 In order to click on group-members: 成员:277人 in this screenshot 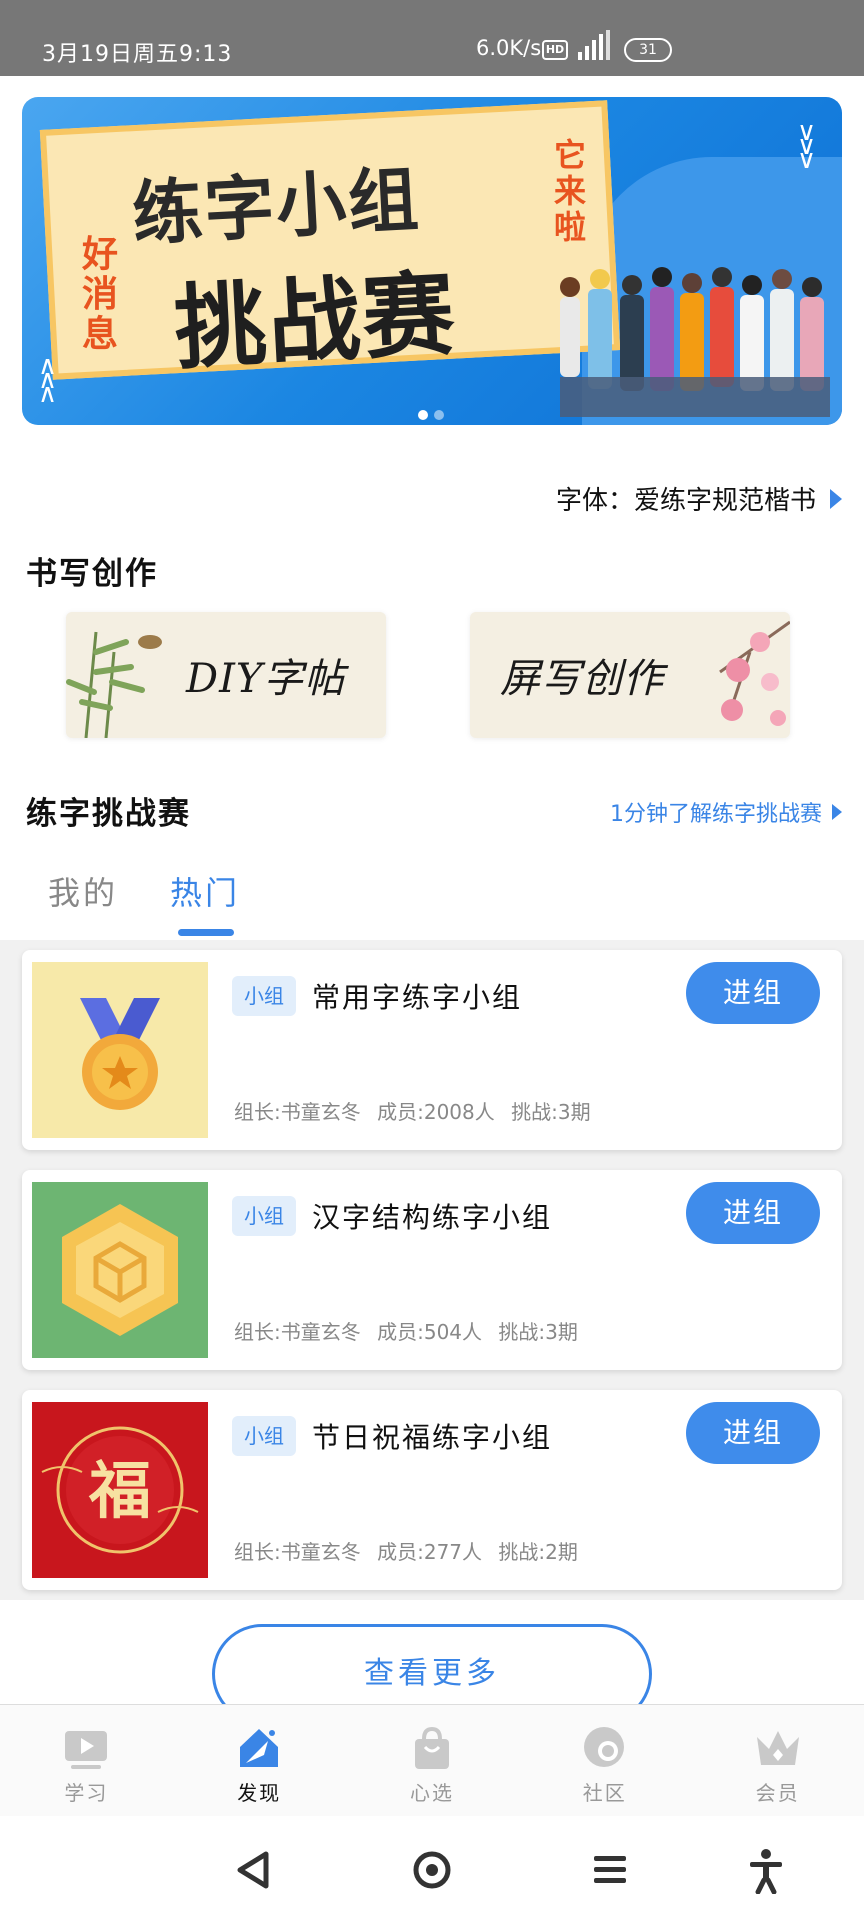, I will do `click(430, 1552)`.